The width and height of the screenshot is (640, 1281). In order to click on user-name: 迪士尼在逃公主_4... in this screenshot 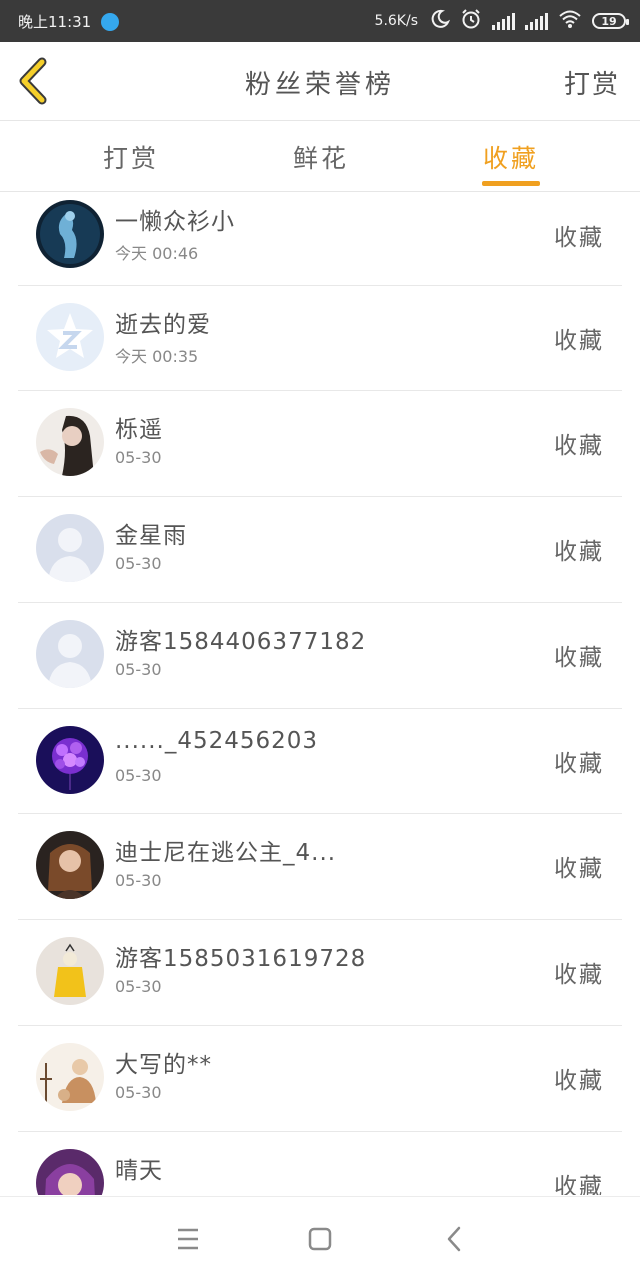, I will do `click(226, 853)`.